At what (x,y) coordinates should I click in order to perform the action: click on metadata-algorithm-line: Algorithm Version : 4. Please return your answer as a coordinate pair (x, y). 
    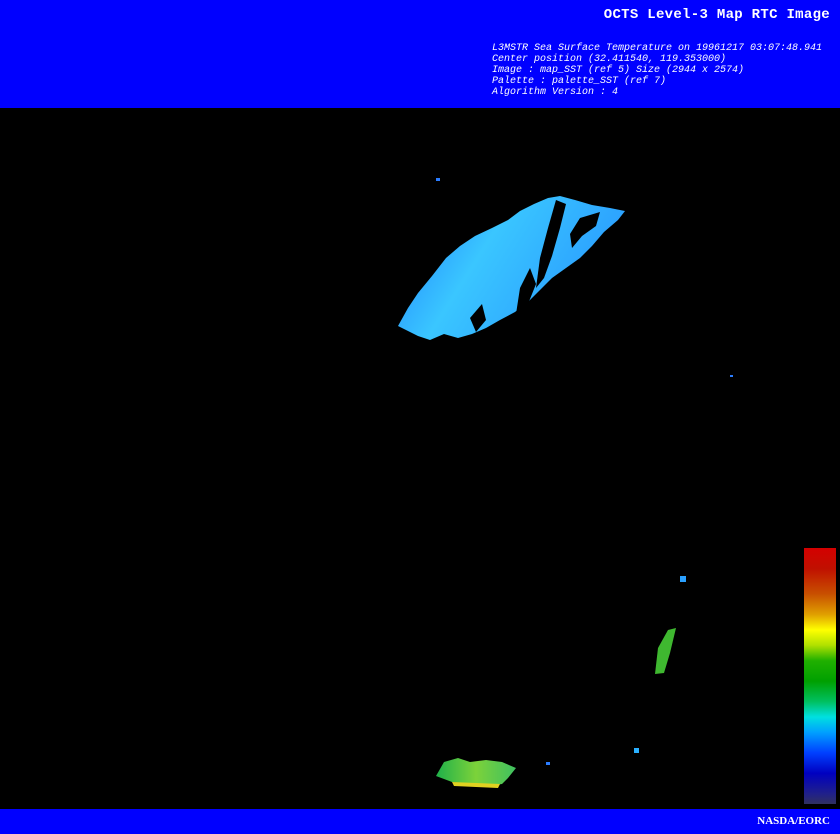
    Looking at the image, I should click on (555, 92).